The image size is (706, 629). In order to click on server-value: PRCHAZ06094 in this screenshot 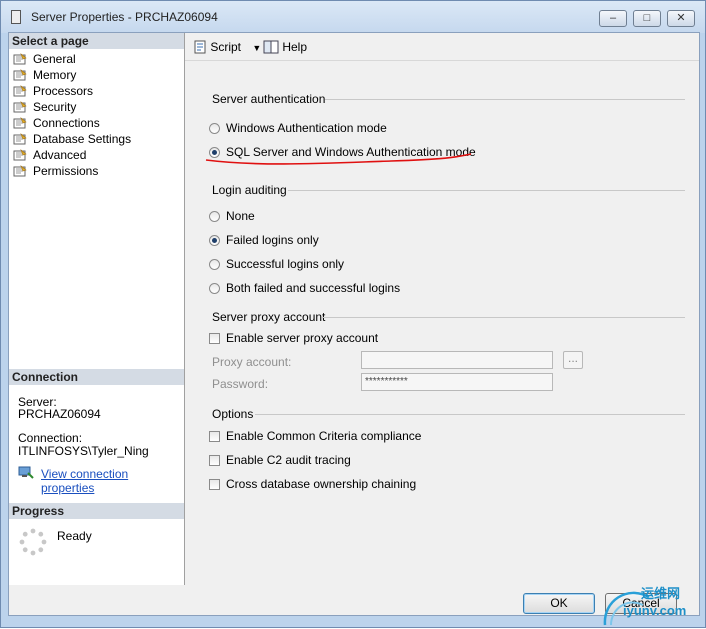, I will do `click(59, 414)`.